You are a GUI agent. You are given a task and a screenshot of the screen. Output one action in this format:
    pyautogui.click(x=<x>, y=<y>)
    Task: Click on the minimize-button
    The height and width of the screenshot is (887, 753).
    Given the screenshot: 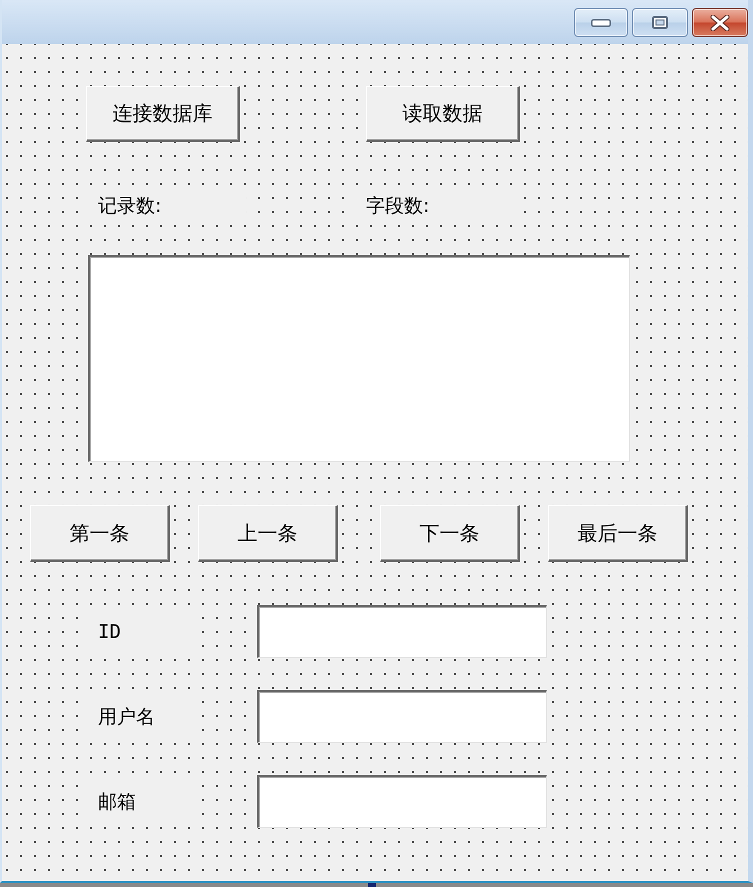 What is the action you would take?
    pyautogui.click(x=601, y=22)
    